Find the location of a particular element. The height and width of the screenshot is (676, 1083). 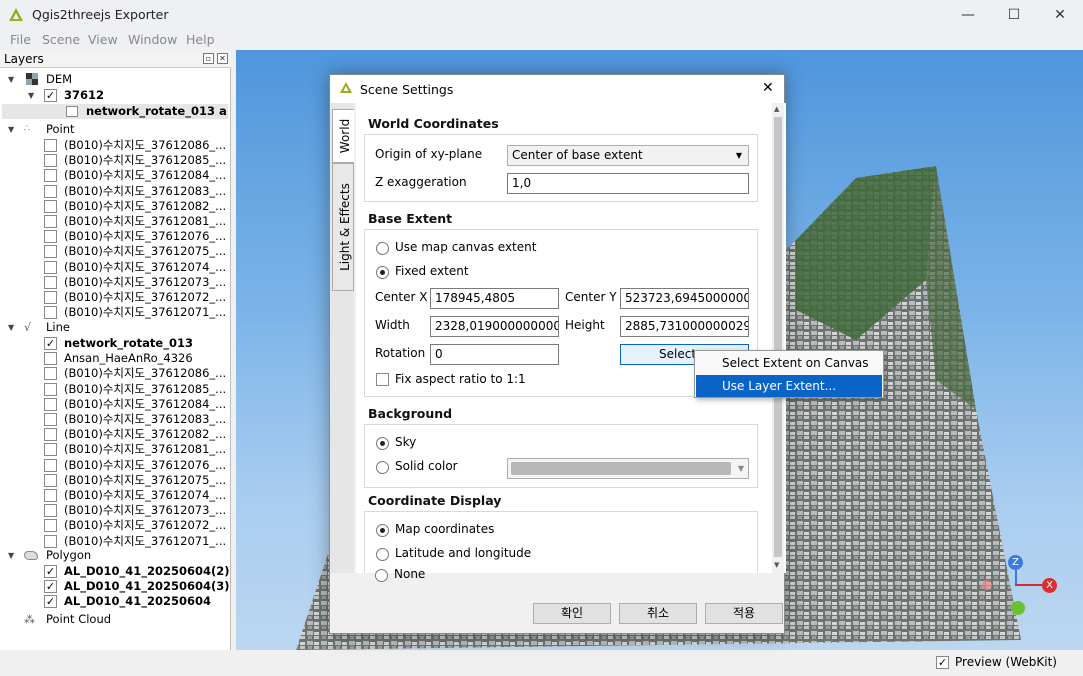

group-dem: ▼ DEM is located at coordinates (115, 79).